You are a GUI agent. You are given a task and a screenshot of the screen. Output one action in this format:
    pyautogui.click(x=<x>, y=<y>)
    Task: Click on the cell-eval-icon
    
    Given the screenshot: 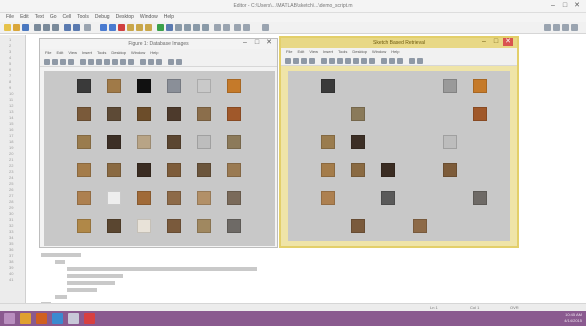 What is the action you would take?
    pyautogui.click(x=187, y=27)
    